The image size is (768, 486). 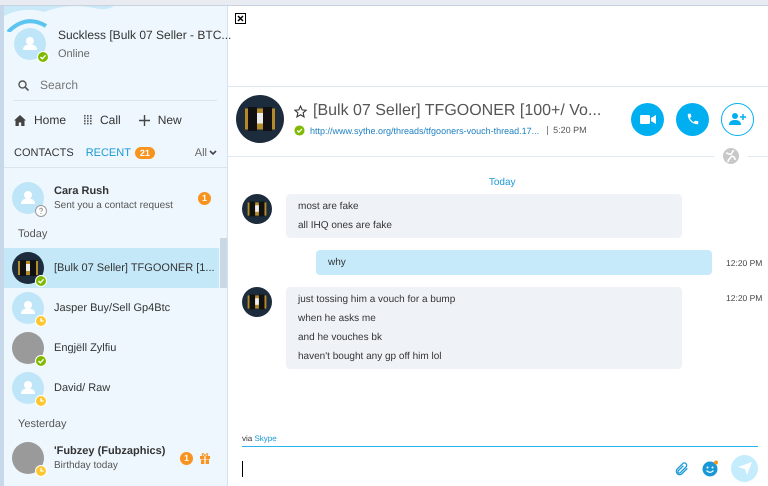 I want to click on nav-button: New, so click(x=160, y=120).